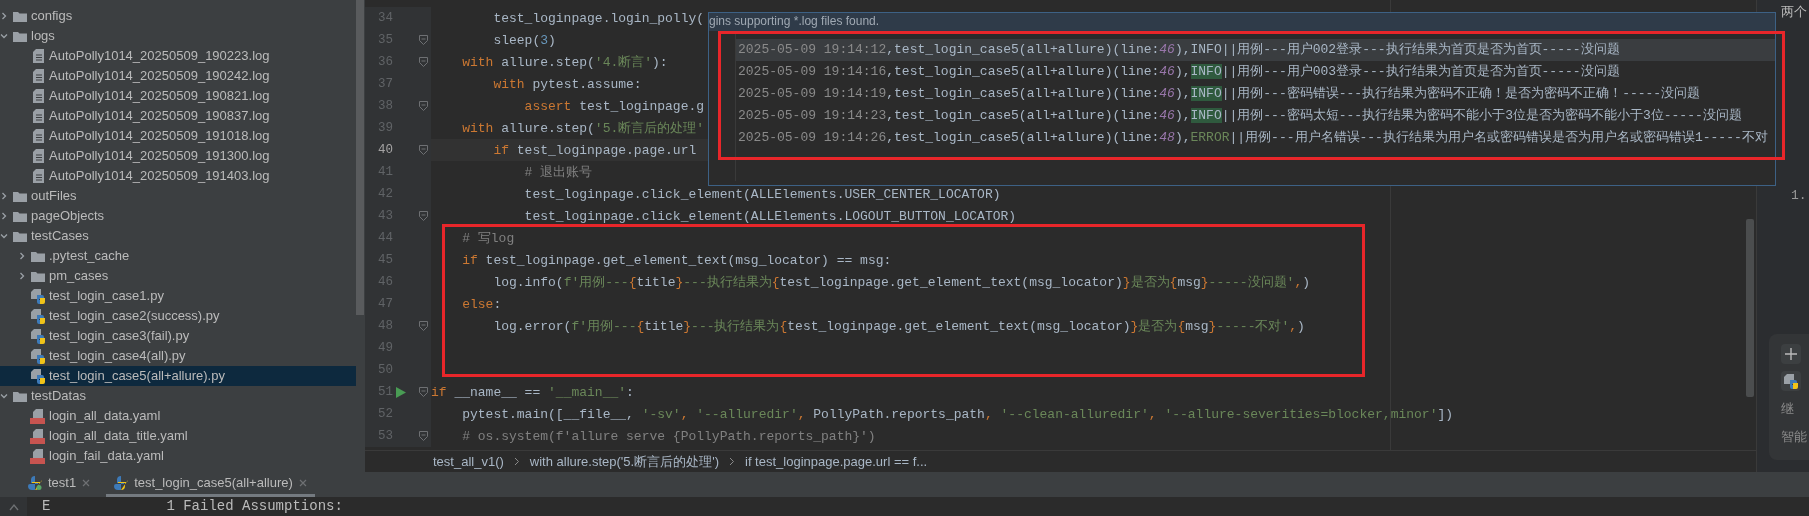 Image resolution: width=1809 pixels, height=516 pixels. I want to click on code-line: pytest.main([__file__, '-sv', '--alluredir', PollyPath.reports_path, '--clean-alluredir', '--allure-severities=blocker,minor']), so click(957, 414).